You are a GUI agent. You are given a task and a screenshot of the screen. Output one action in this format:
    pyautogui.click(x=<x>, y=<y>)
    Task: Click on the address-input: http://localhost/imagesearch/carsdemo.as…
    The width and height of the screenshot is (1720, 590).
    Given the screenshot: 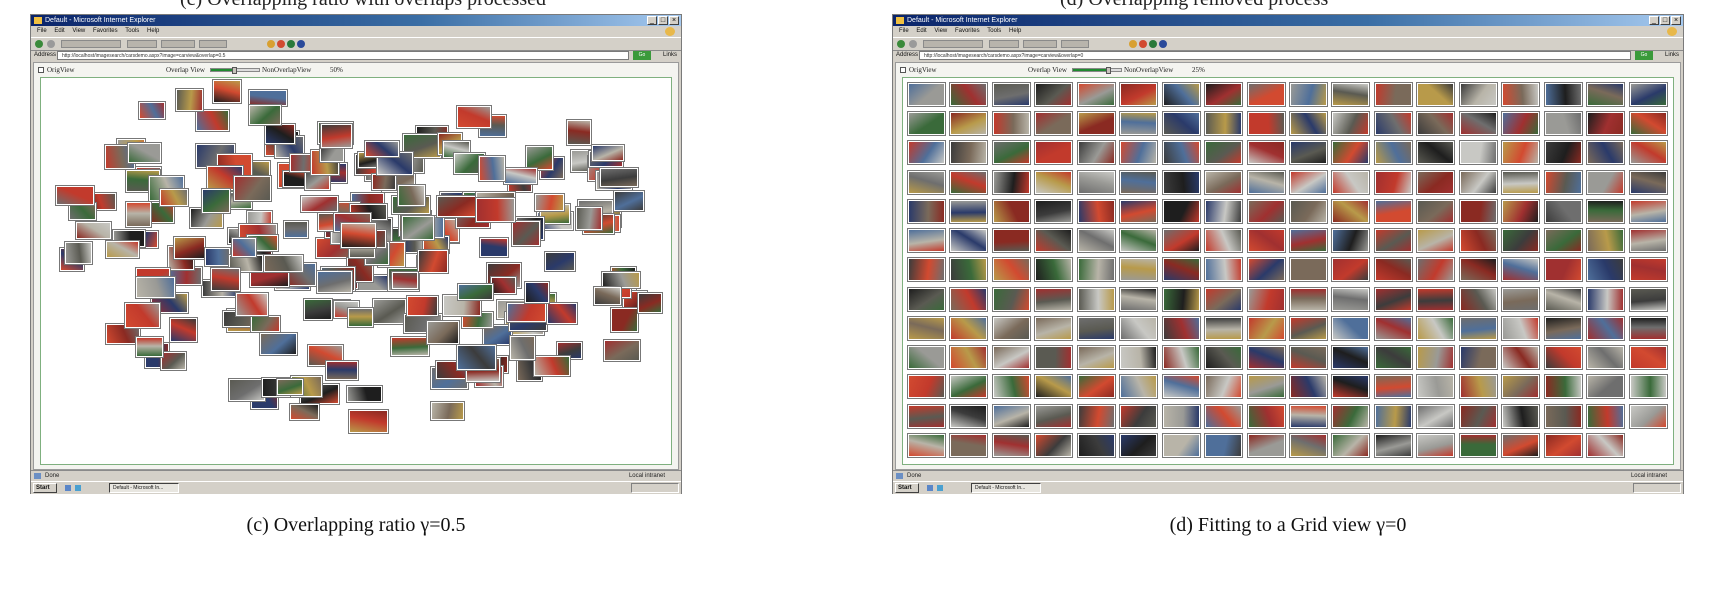 What is the action you would take?
    pyautogui.click(x=343, y=55)
    